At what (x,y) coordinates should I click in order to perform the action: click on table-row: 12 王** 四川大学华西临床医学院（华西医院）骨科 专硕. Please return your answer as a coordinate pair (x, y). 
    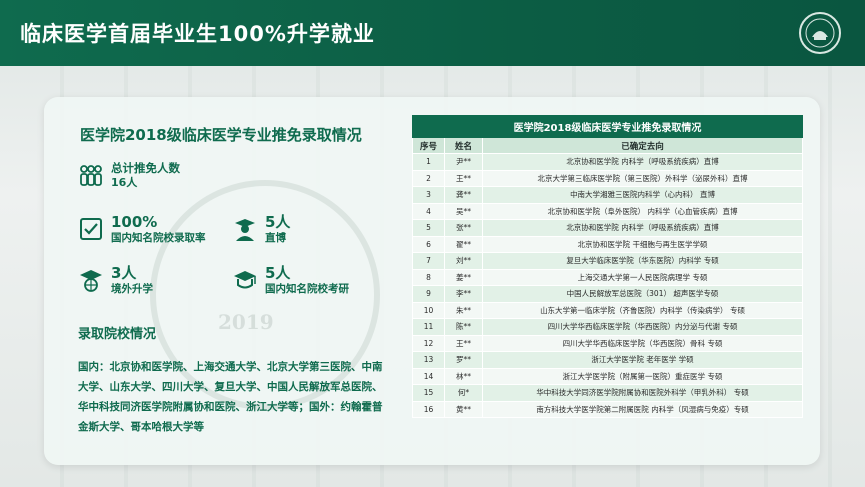
    Looking at the image, I should click on (608, 343).